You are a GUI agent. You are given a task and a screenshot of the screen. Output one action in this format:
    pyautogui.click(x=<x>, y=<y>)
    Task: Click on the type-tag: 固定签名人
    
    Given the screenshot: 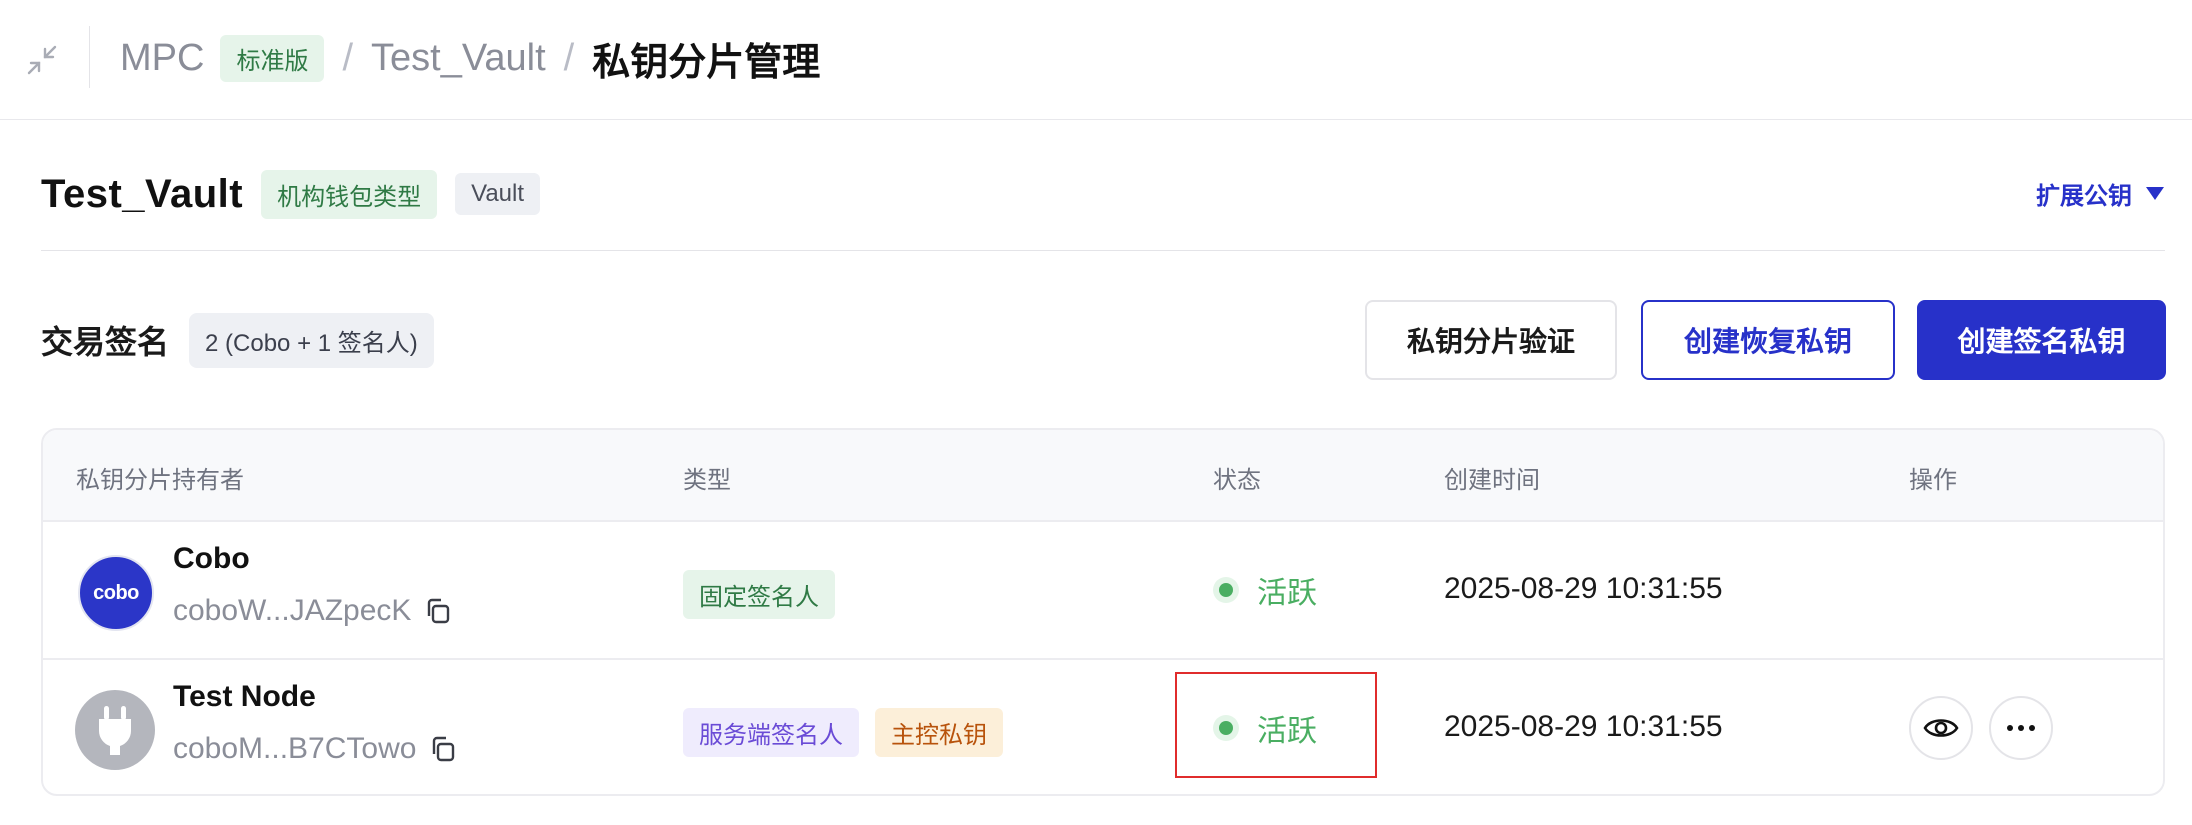 What is the action you would take?
    pyautogui.click(x=759, y=594)
    